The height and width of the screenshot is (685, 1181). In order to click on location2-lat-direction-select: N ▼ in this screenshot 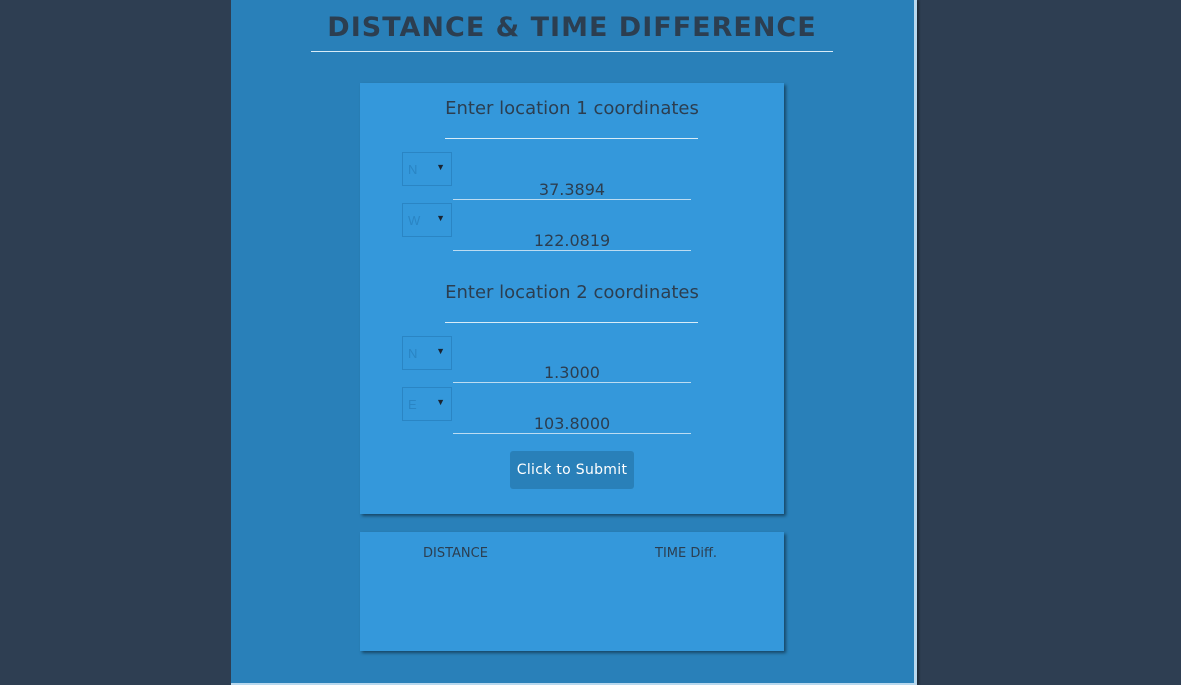, I will do `click(427, 353)`.